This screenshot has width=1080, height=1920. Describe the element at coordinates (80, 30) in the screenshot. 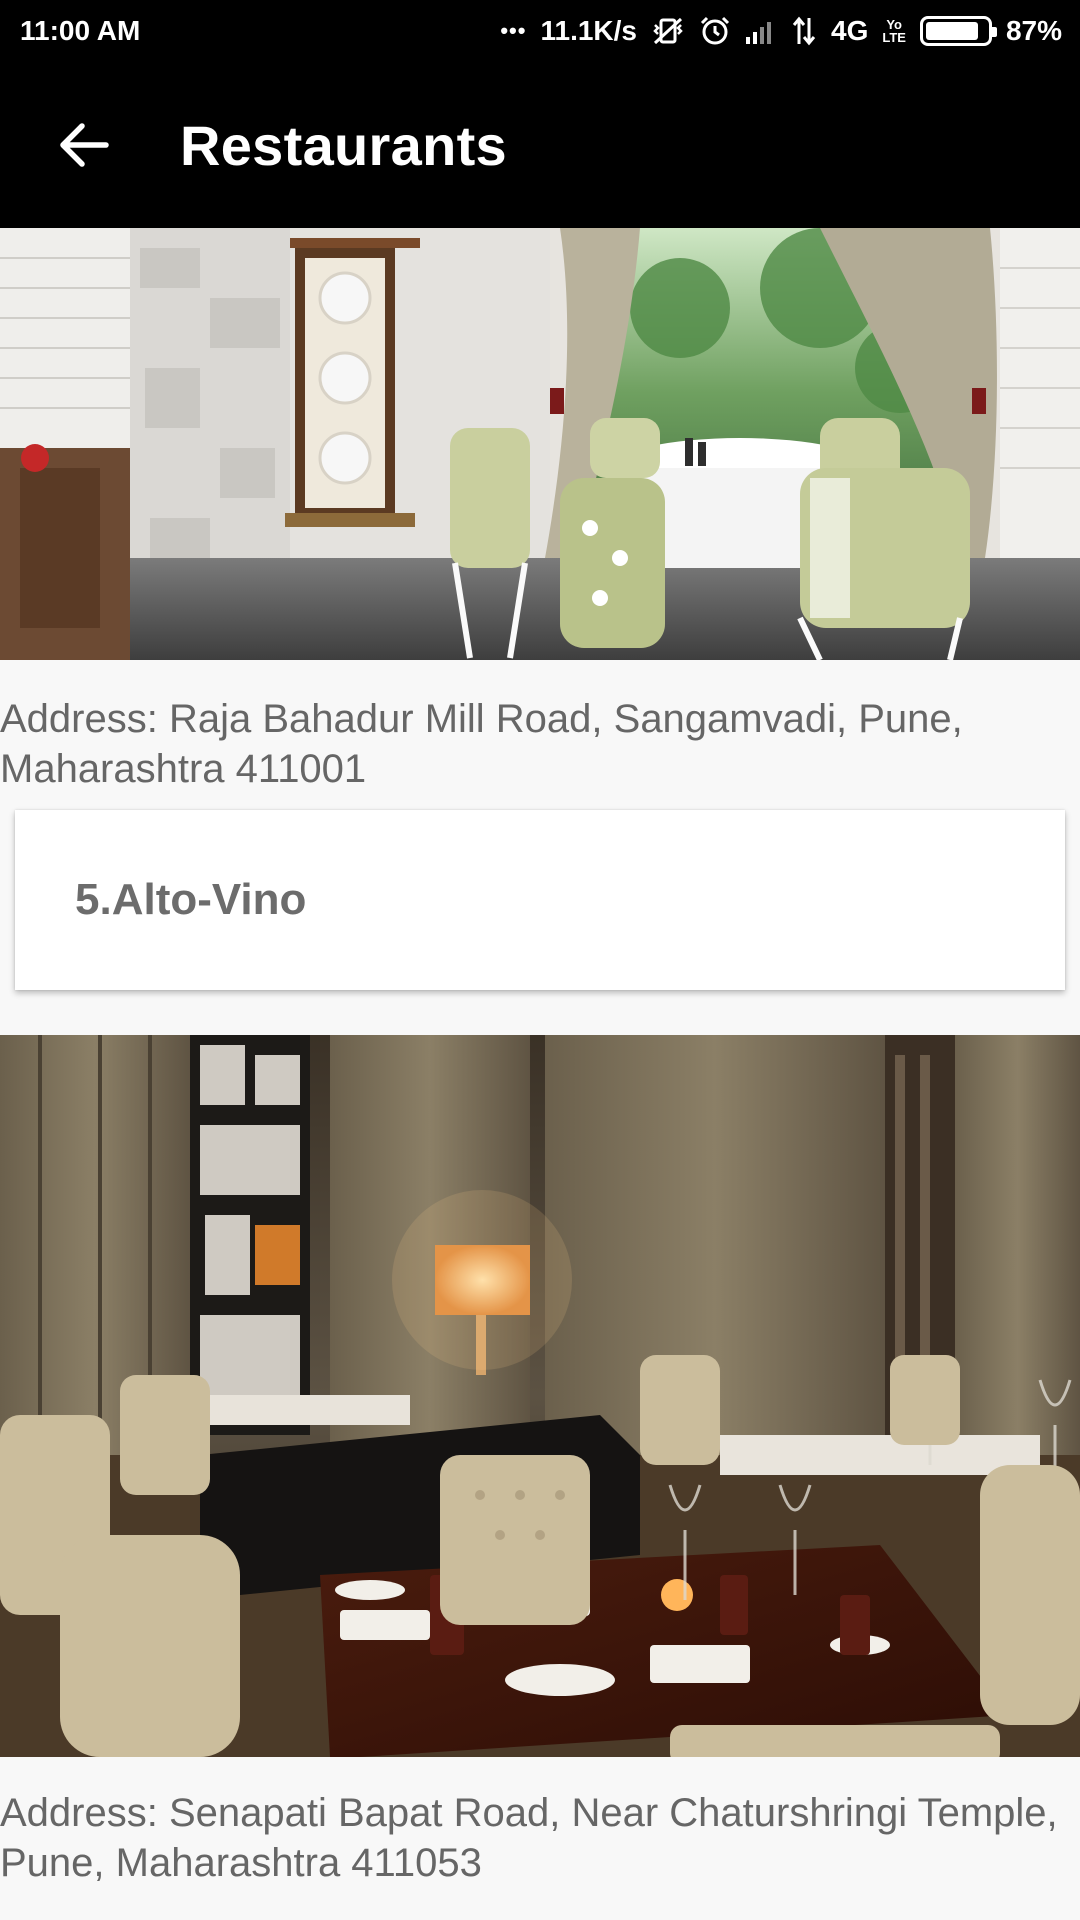

I see `status-time: 11:00 AM` at that location.